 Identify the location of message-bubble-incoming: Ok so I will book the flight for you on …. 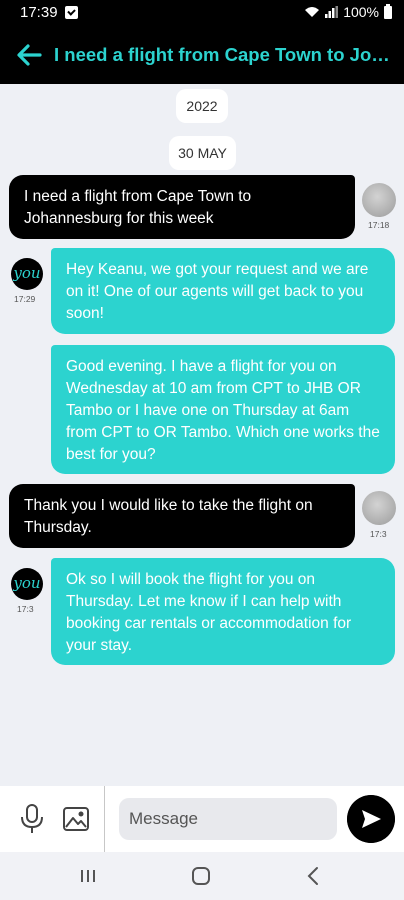
(223, 611).